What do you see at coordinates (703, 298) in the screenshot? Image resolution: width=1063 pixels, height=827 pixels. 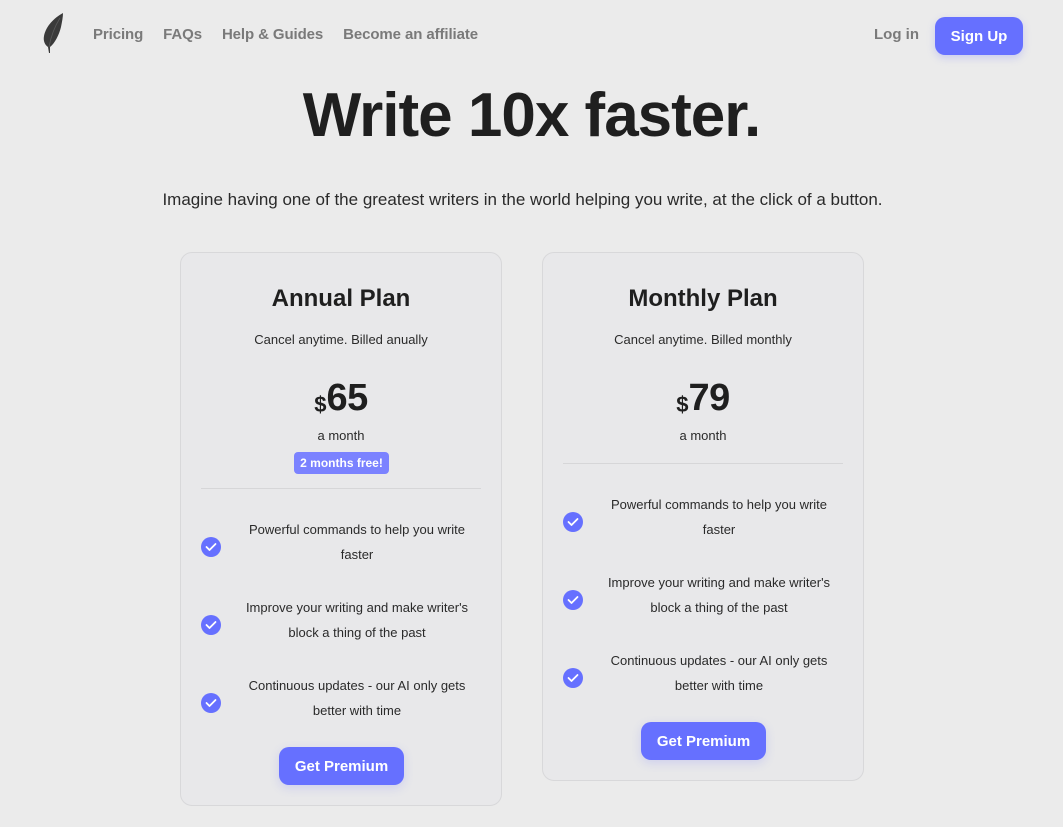 I see `plan-title: Monthly Plan` at bounding box center [703, 298].